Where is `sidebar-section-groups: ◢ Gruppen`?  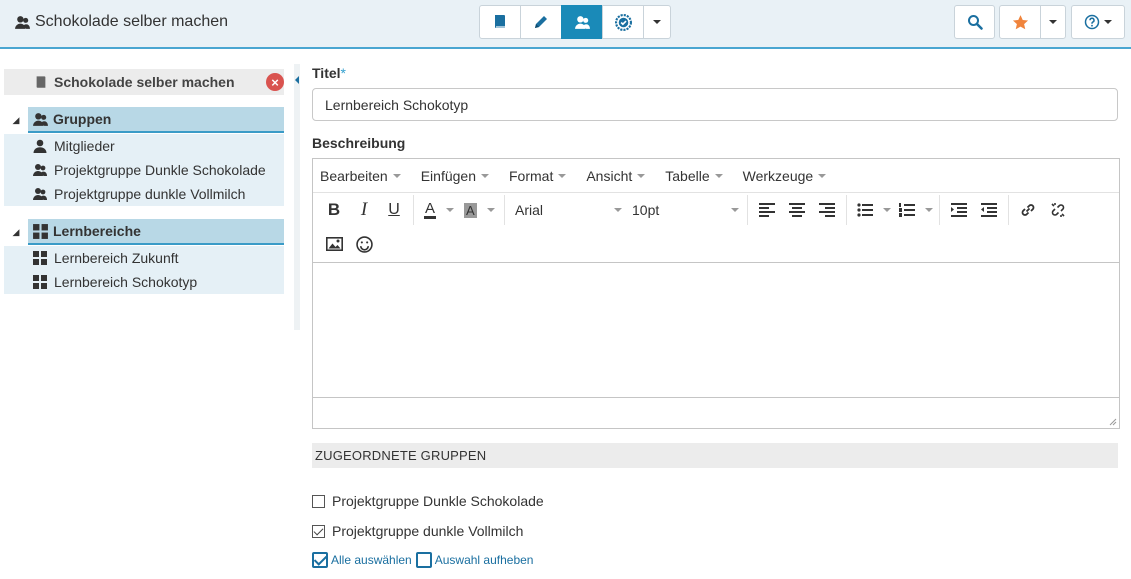 sidebar-section-groups: ◢ Gruppen is located at coordinates (144, 120).